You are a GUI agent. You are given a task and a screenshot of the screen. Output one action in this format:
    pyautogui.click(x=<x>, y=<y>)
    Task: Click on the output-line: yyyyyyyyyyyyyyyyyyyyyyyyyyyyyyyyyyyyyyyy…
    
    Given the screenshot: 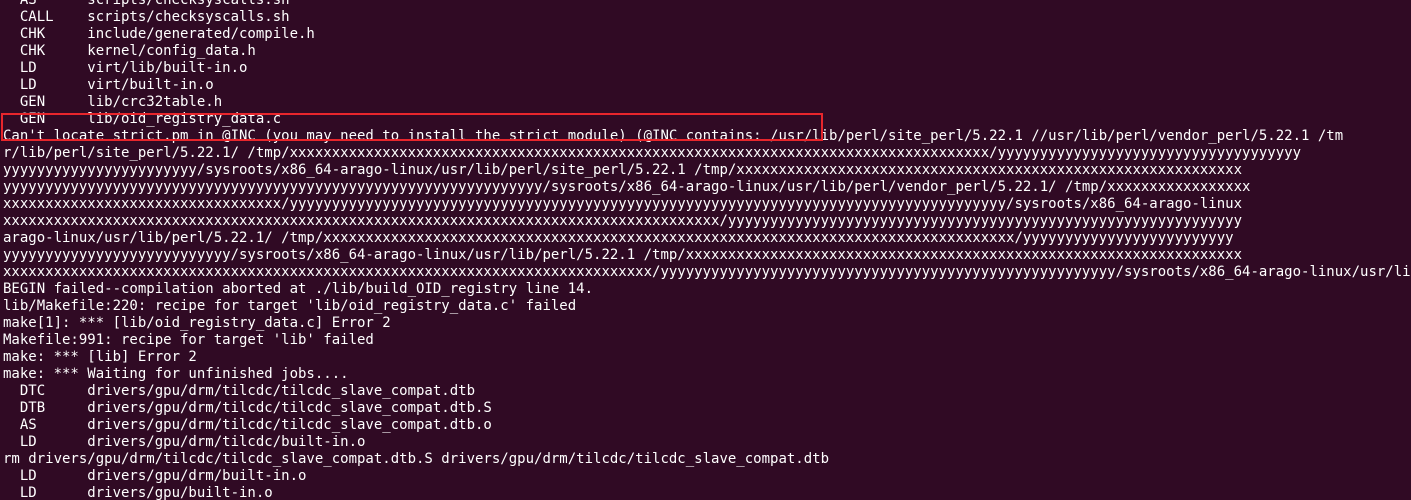 What is the action you would take?
    pyautogui.click(x=627, y=187)
    